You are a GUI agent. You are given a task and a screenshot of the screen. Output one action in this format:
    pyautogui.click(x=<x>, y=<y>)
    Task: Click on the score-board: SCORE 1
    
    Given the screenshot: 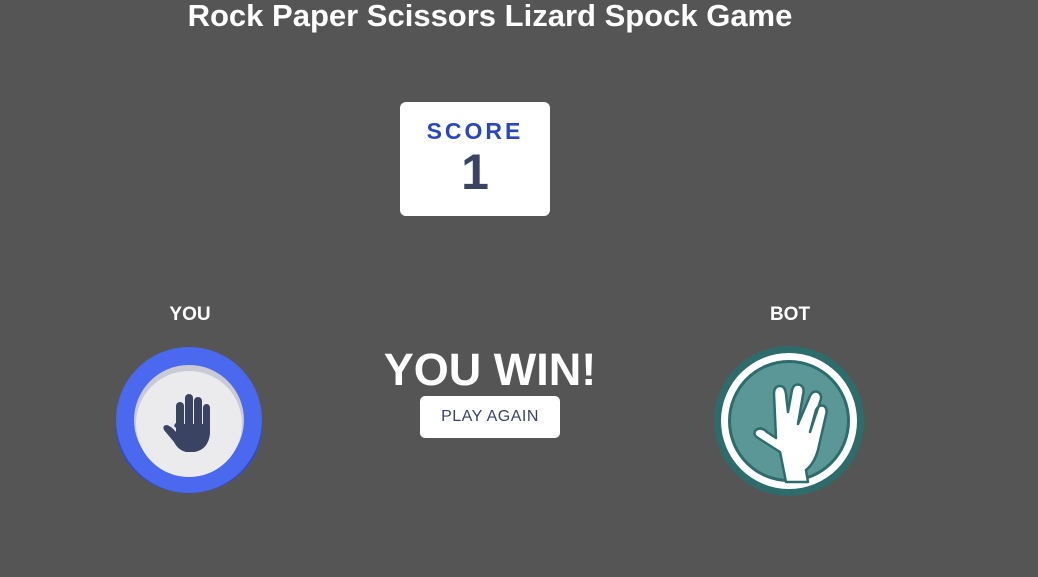 What is the action you would take?
    pyautogui.click(x=475, y=159)
    